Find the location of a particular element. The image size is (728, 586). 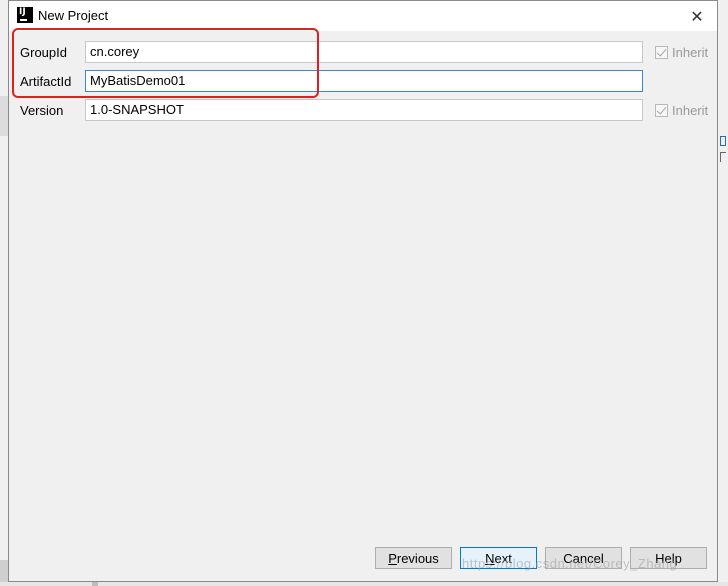

group-id-row: GroupId cn.corey Inherit is located at coordinates (363, 53).